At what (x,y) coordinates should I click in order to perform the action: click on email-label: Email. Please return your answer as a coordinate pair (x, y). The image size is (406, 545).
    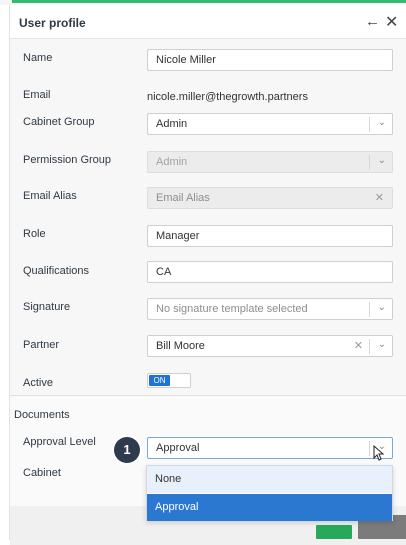
    Looking at the image, I should click on (37, 95).